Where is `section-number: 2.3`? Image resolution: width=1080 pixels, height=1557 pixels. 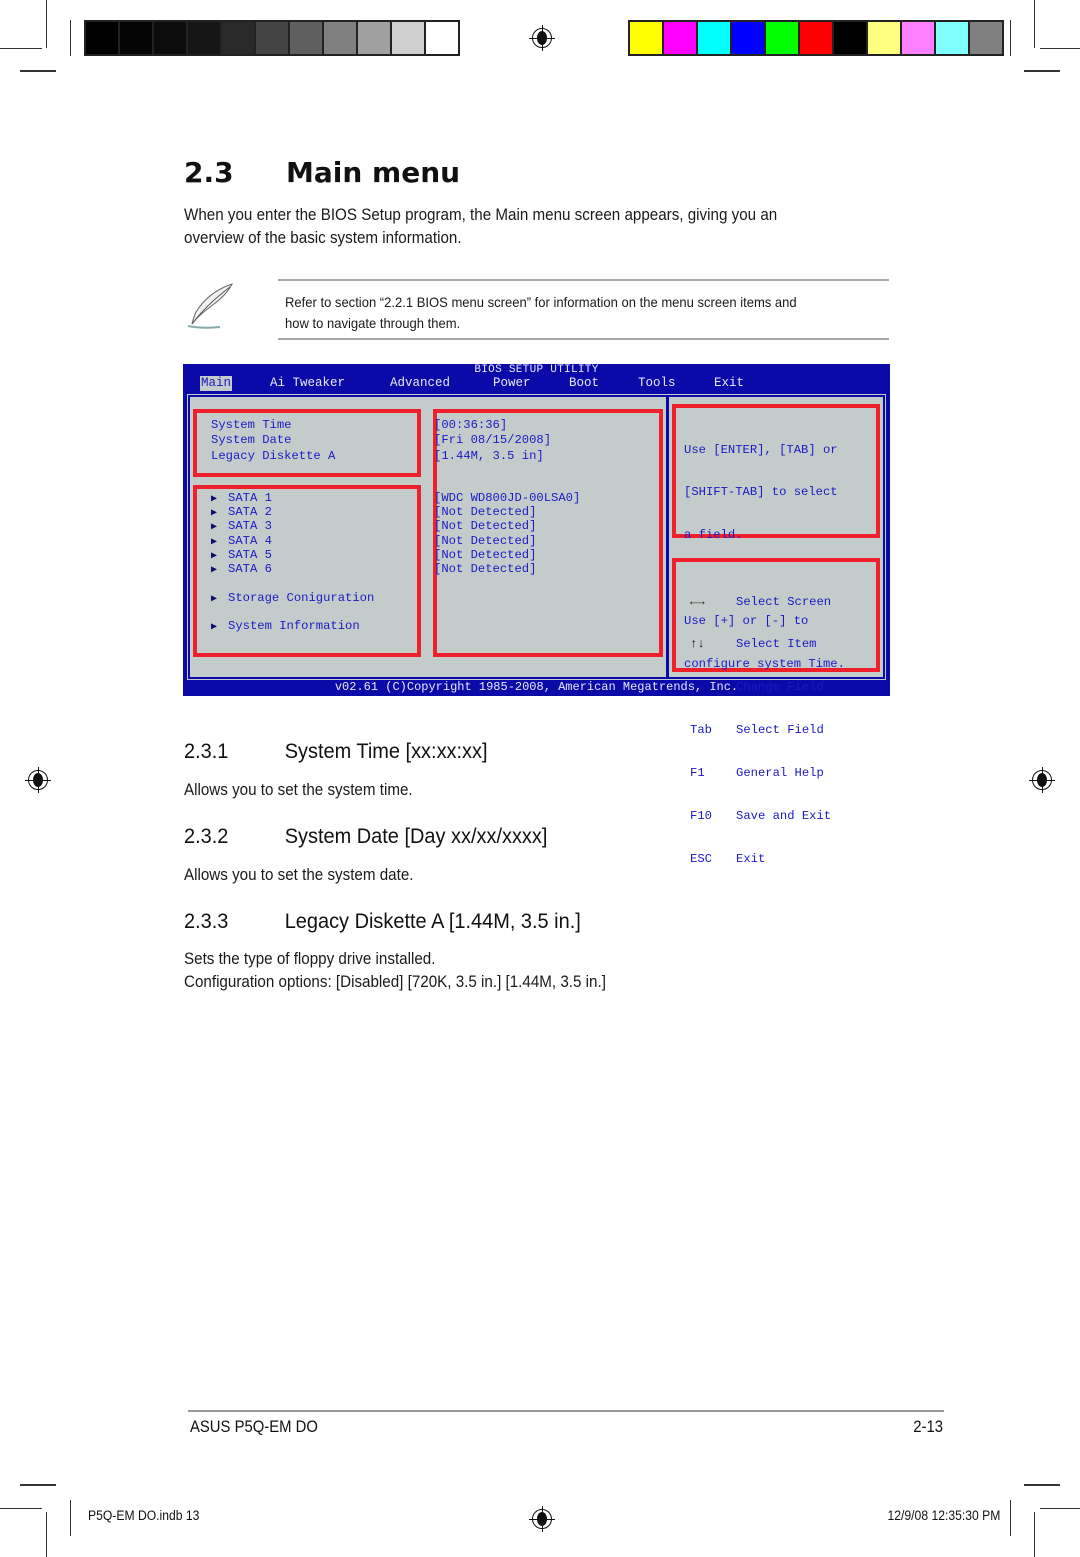
section-number: 2.3 is located at coordinates (209, 172).